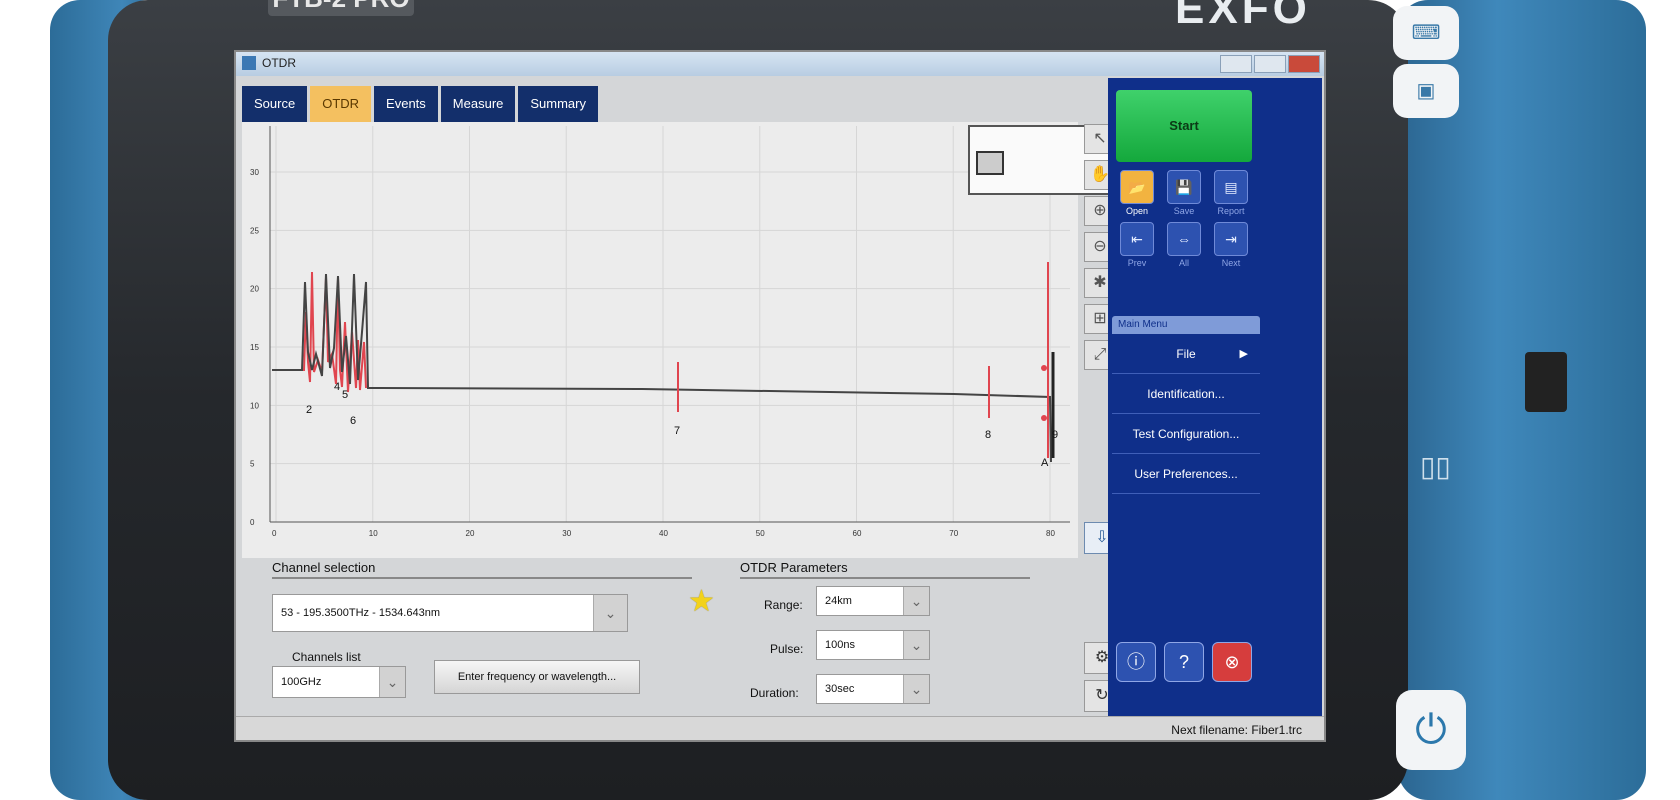  I want to click on y-tick-label: 15, so click(254, 347).